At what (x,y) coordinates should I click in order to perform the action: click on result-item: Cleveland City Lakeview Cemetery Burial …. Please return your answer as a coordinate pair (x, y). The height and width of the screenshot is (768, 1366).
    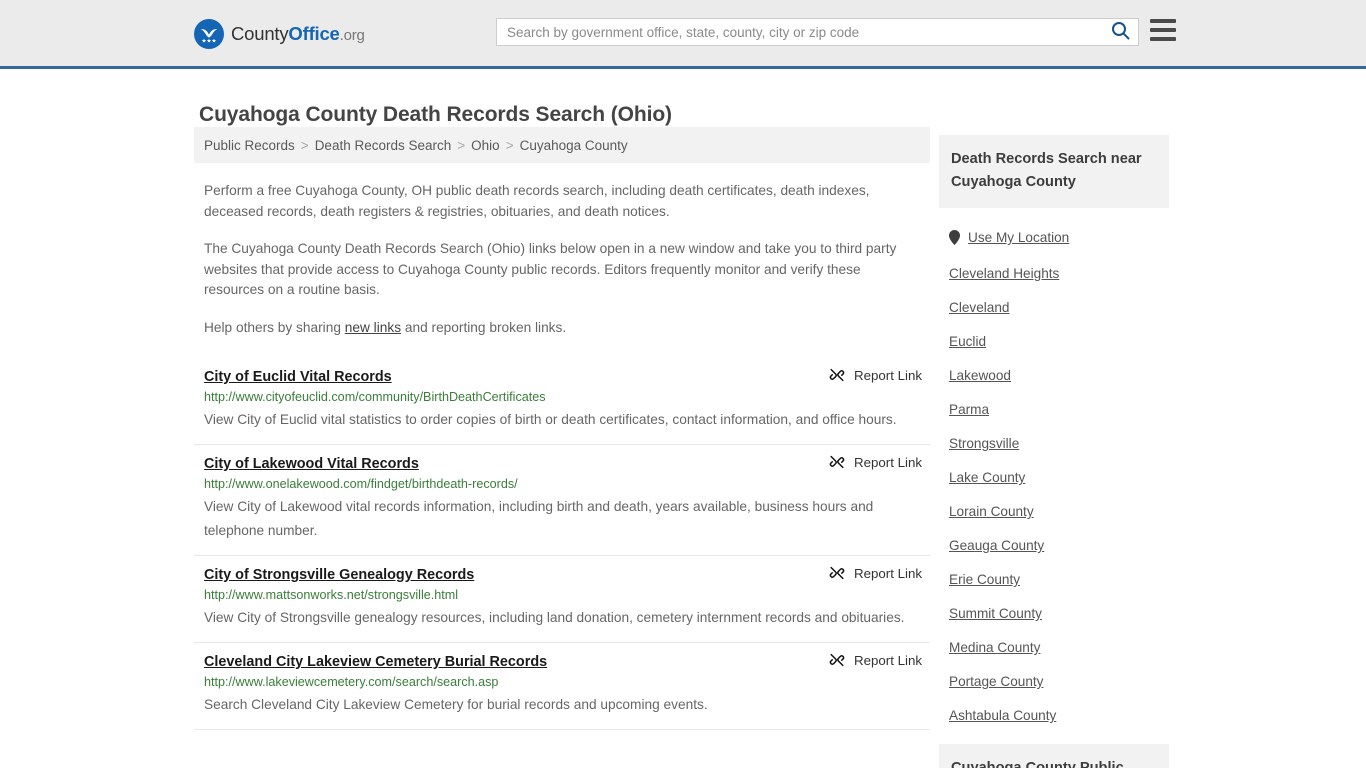
    Looking at the image, I should click on (562, 686).